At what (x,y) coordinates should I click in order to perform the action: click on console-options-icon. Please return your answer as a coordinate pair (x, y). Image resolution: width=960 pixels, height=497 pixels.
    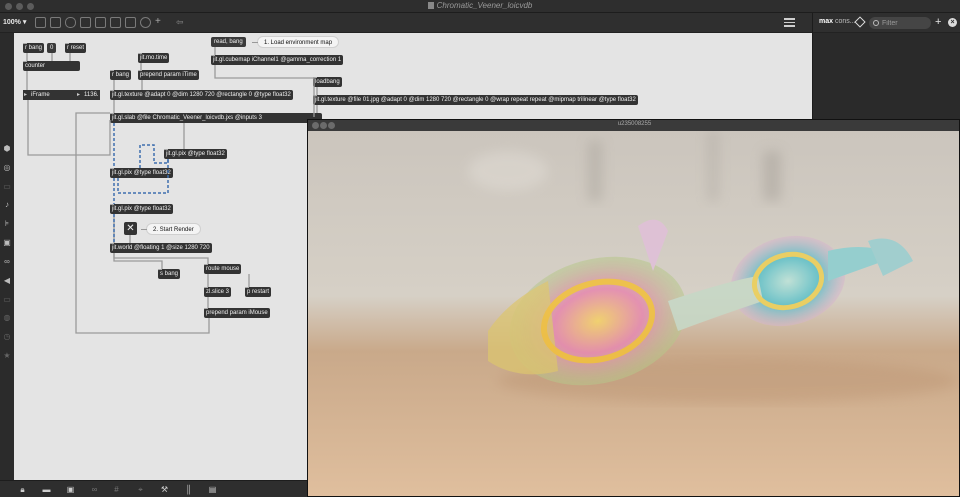
    Looking at the image, I should click on (860, 22).